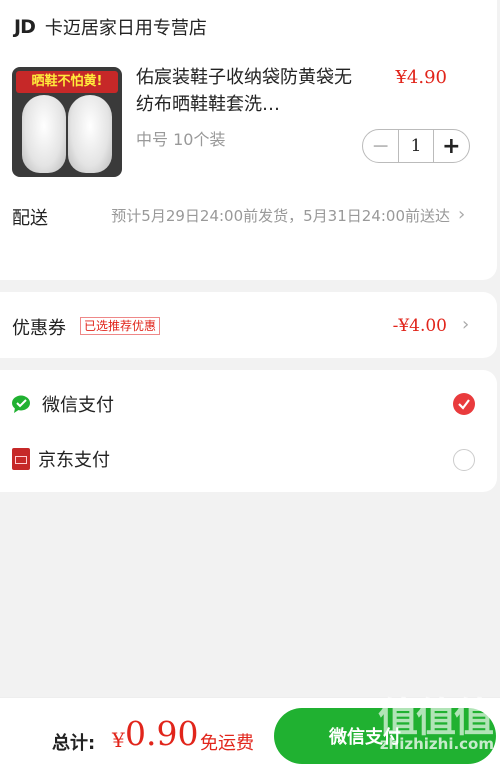 The height and width of the screenshot is (765, 500). What do you see at coordinates (464, 460) in the screenshot?
I see `jd-pay-radio-unchecked` at bounding box center [464, 460].